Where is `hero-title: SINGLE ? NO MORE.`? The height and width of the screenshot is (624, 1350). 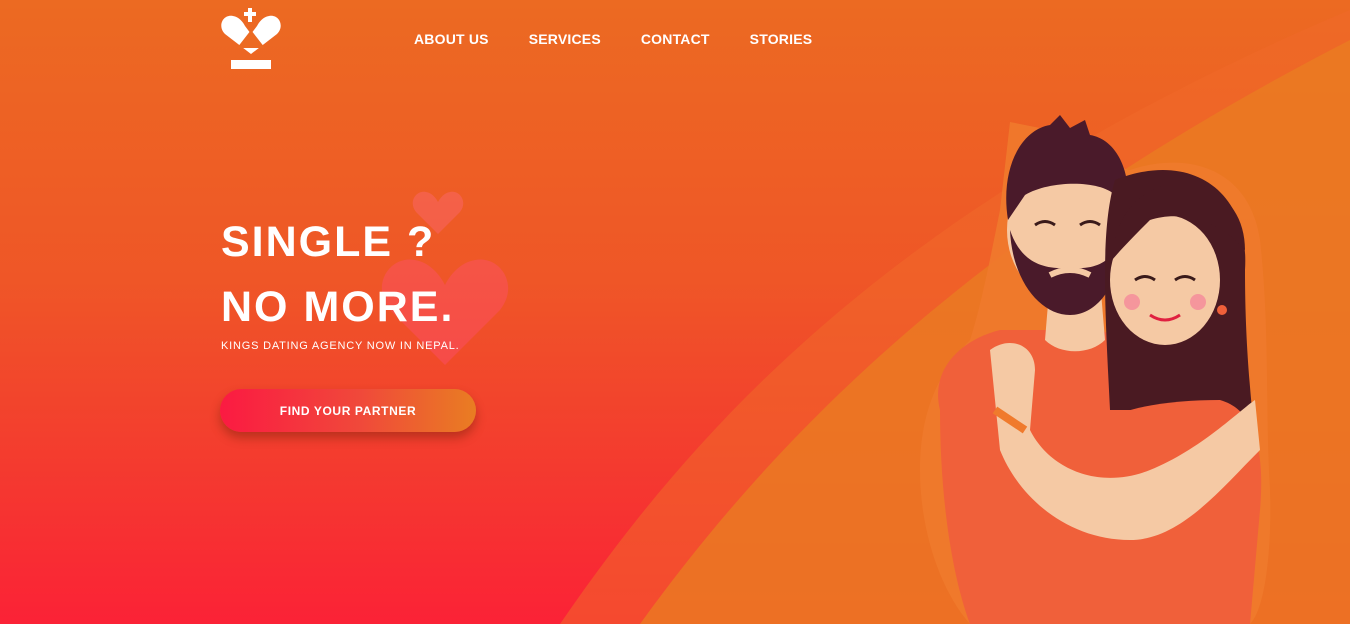 hero-title: SINGLE ? NO MORE. is located at coordinates (337, 275).